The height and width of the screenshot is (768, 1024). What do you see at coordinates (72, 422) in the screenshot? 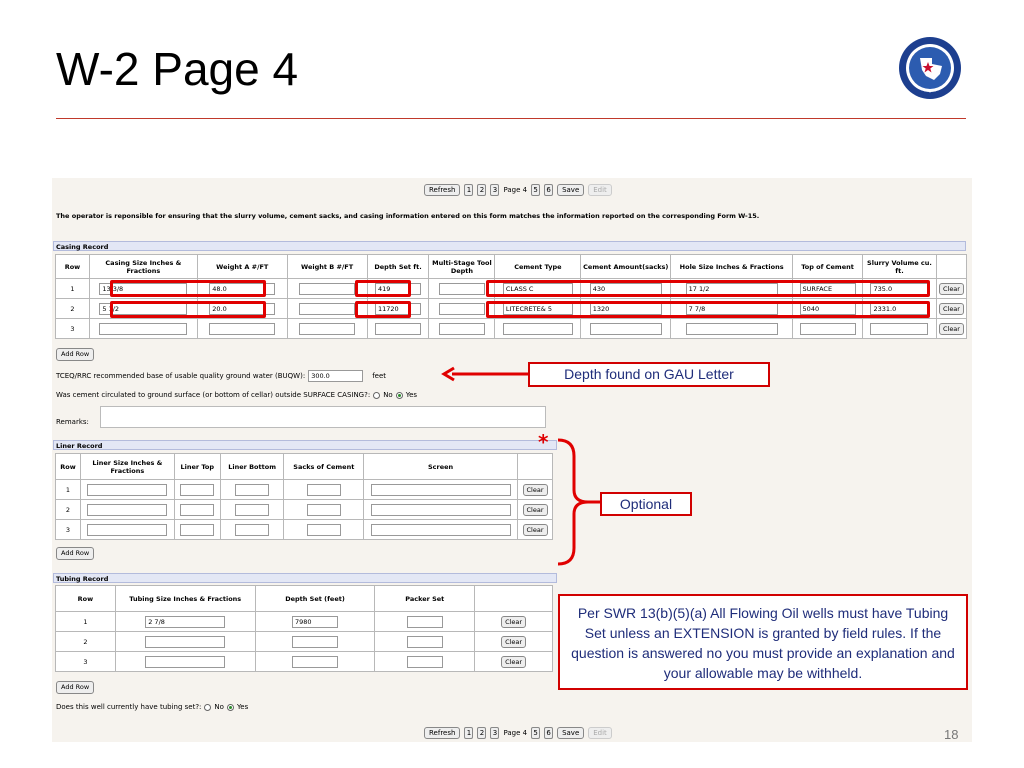
I see `remarks-label: Remarks:` at bounding box center [72, 422].